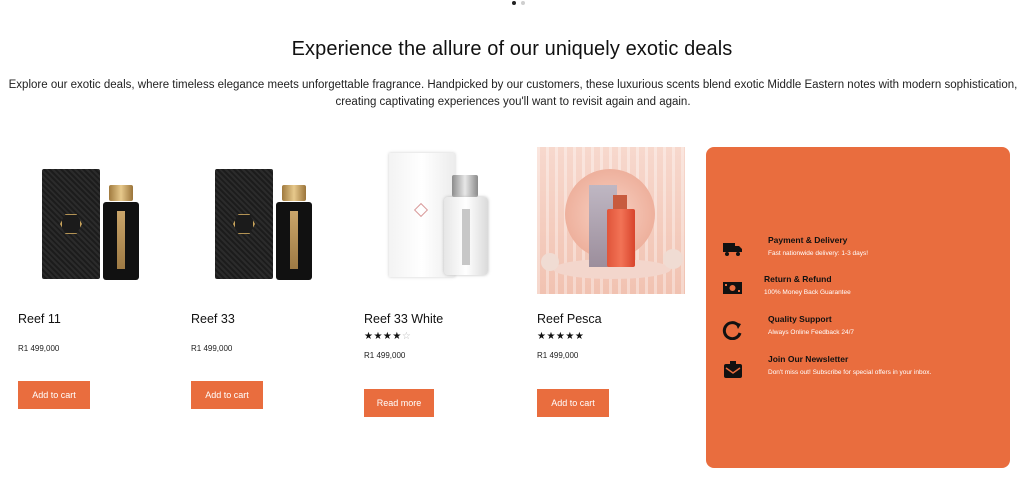  What do you see at coordinates (807, 292) in the screenshot?
I see `feature-description: 100% Money Back Guarantee` at bounding box center [807, 292].